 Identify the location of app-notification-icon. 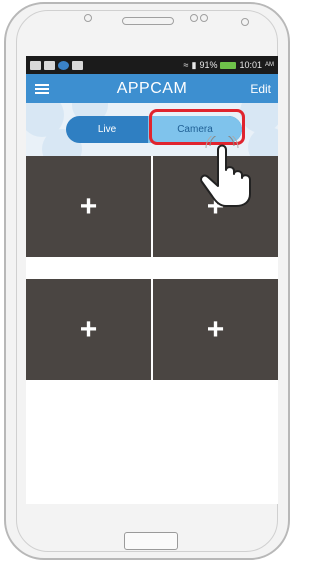
(63, 65).